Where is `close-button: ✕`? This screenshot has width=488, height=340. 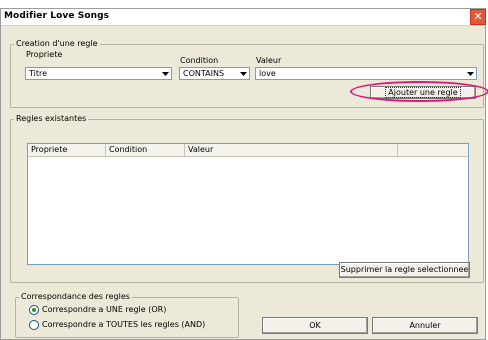
close-button: ✕ is located at coordinates (478, 17).